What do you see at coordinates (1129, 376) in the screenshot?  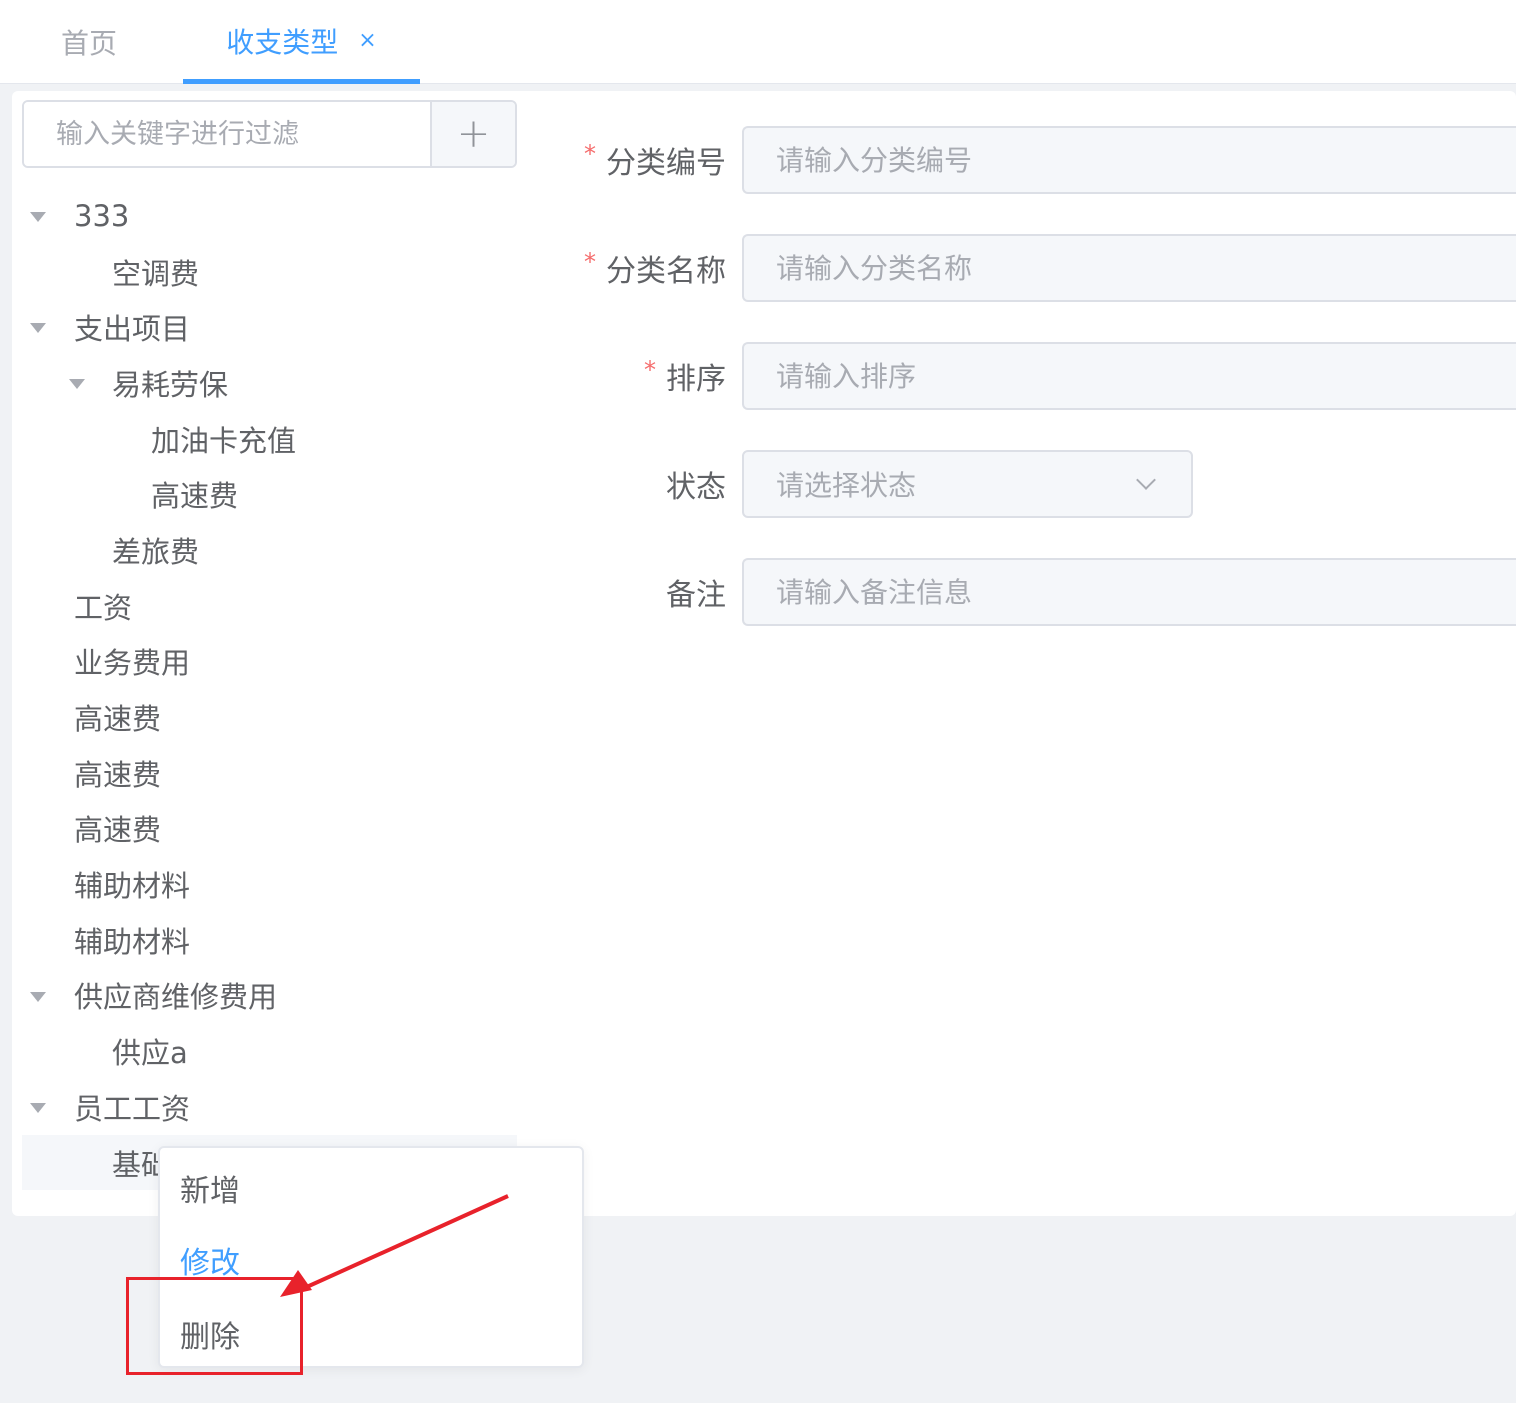 I see `sort-input` at bounding box center [1129, 376].